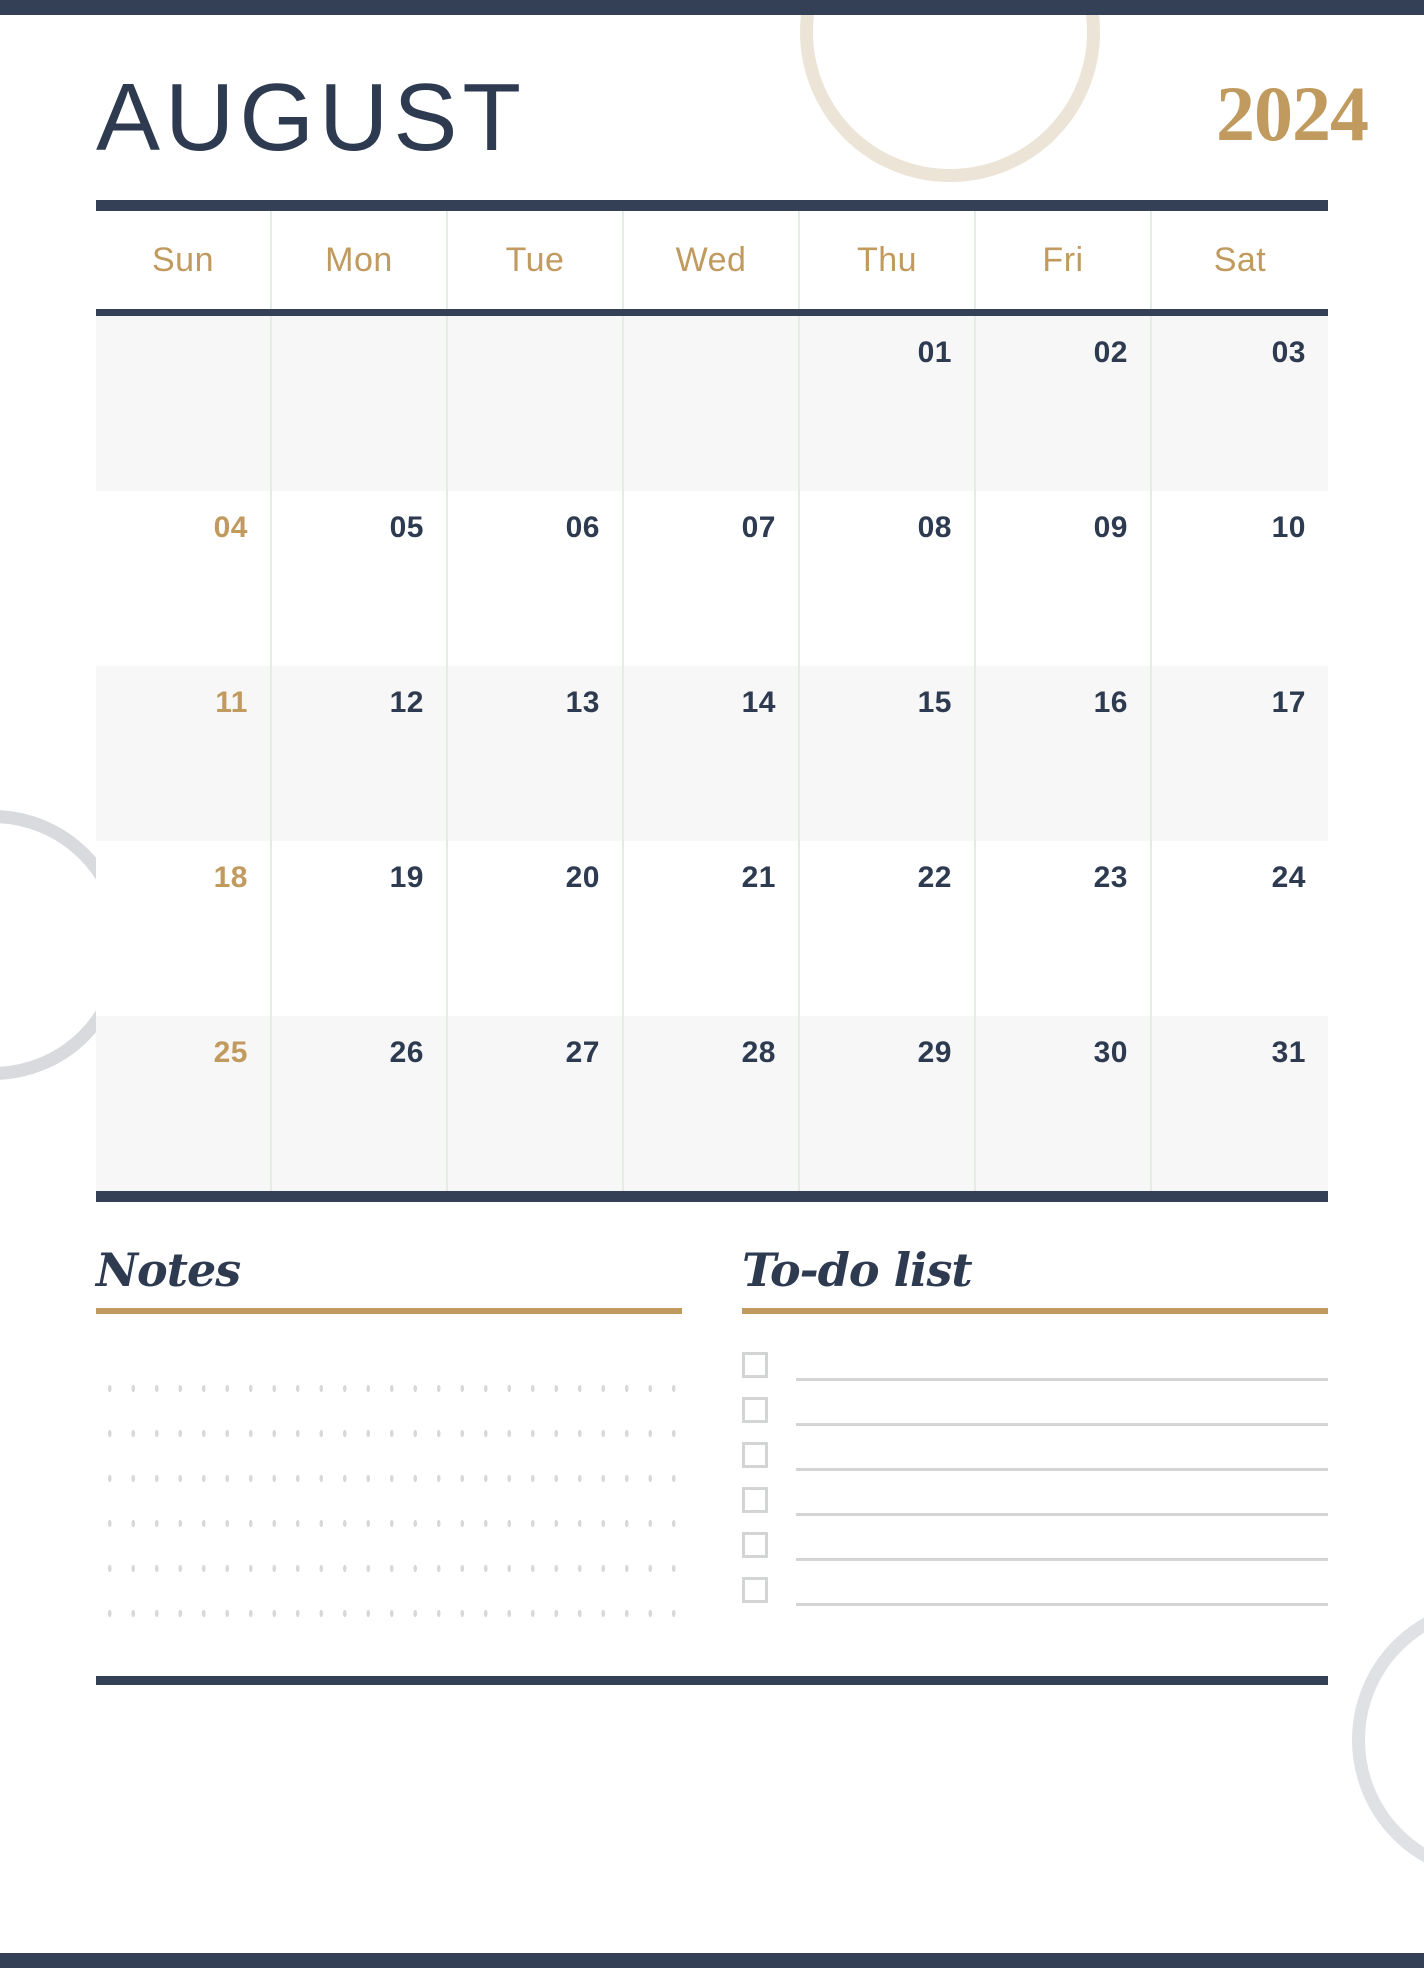 Image resolution: width=1424 pixels, height=1968 pixels. Describe the element at coordinates (1288, 702) in the screenshot. I see `calendar-day-number: 17` at that location.